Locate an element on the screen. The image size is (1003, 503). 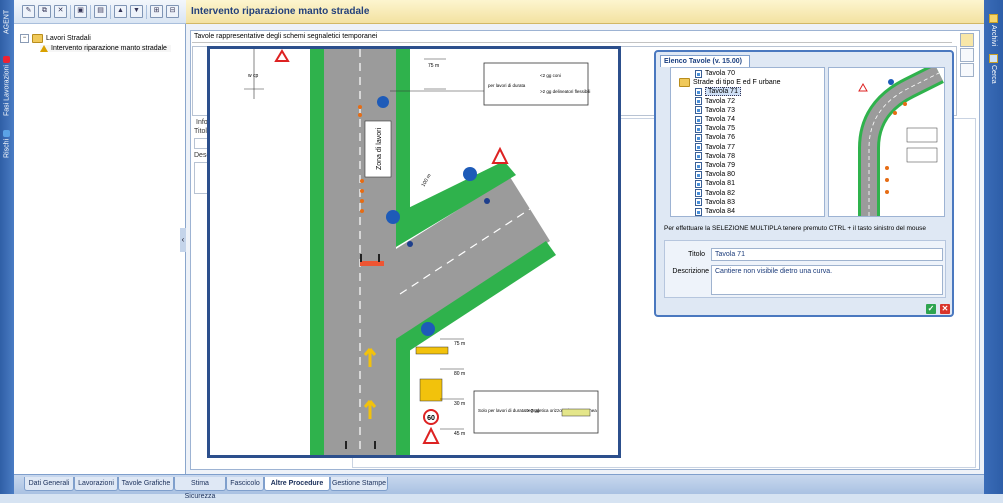
info-label: Info is located at coordinates (202, 122).